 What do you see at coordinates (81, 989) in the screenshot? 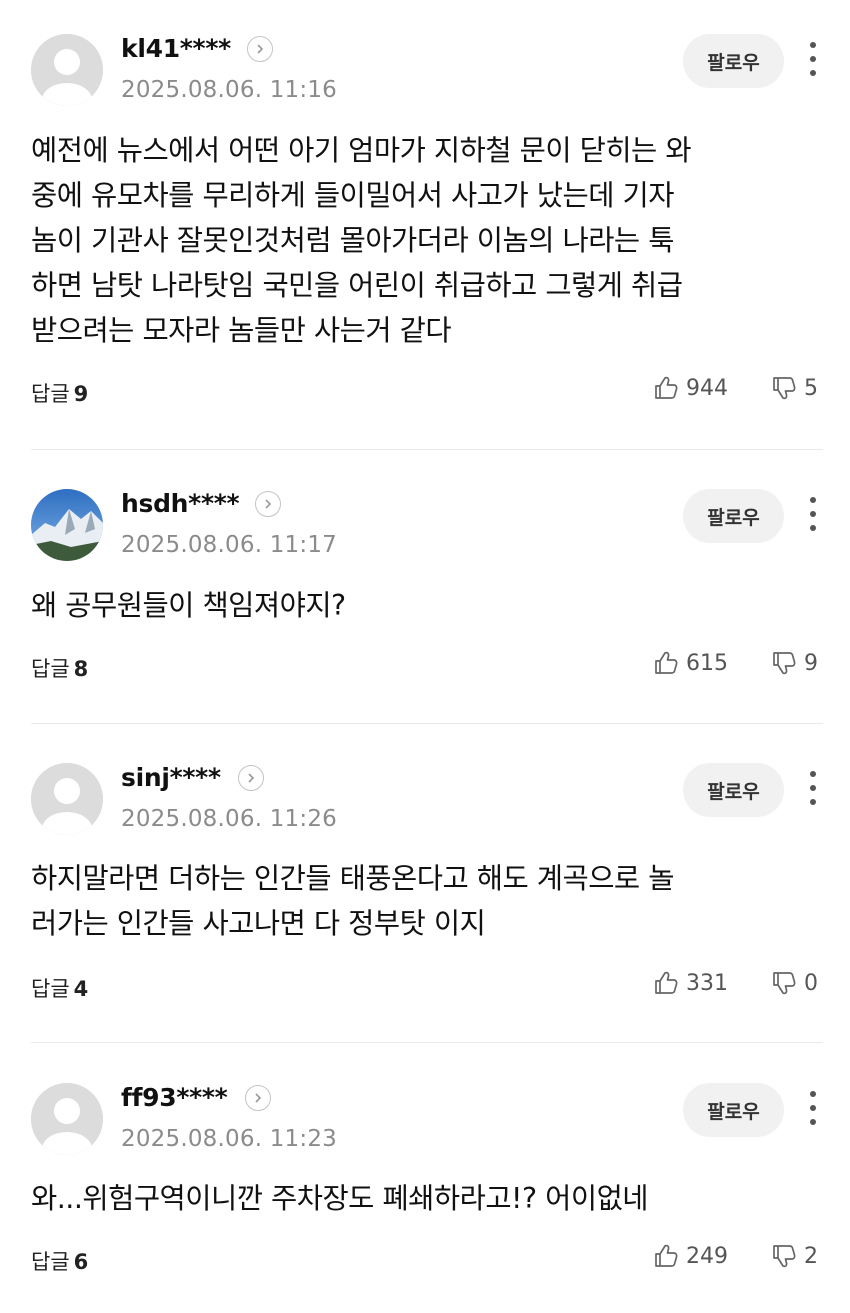
I see `reply-count: 4` at bounding box center [81, 989].